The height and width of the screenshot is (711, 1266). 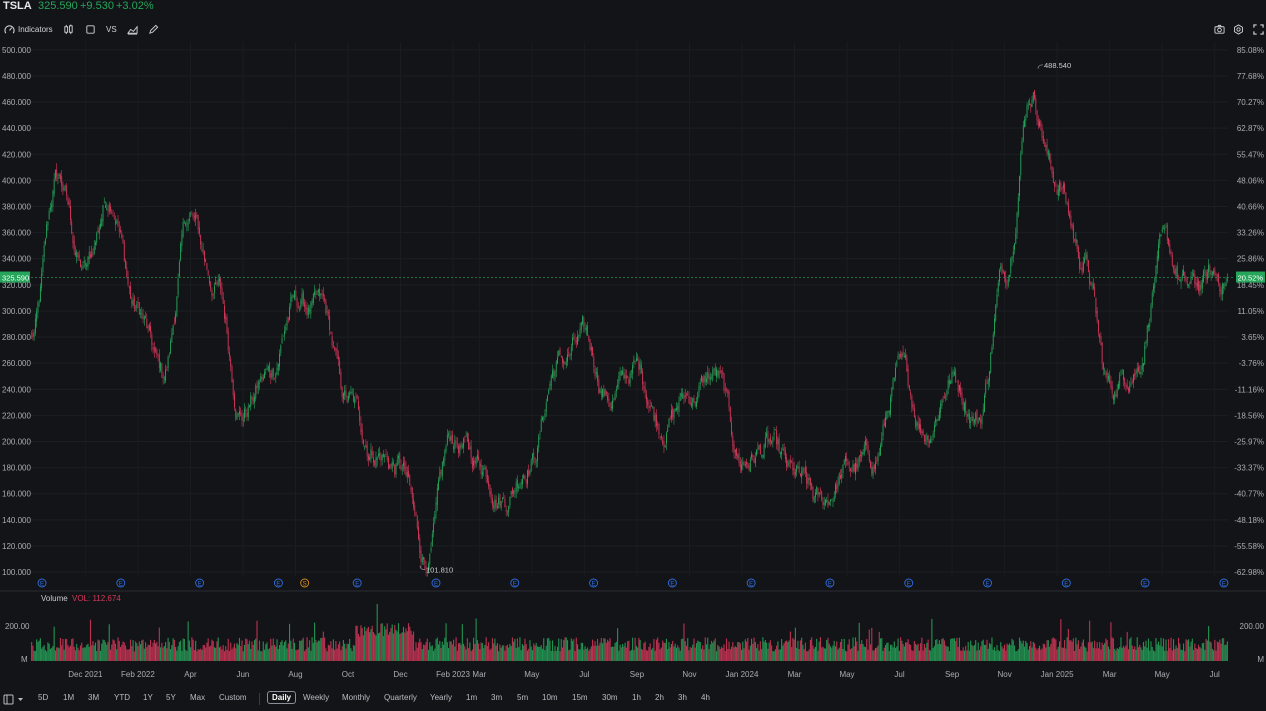 I want to click on sidebar-toggle-button, so click(x=14, y=699).